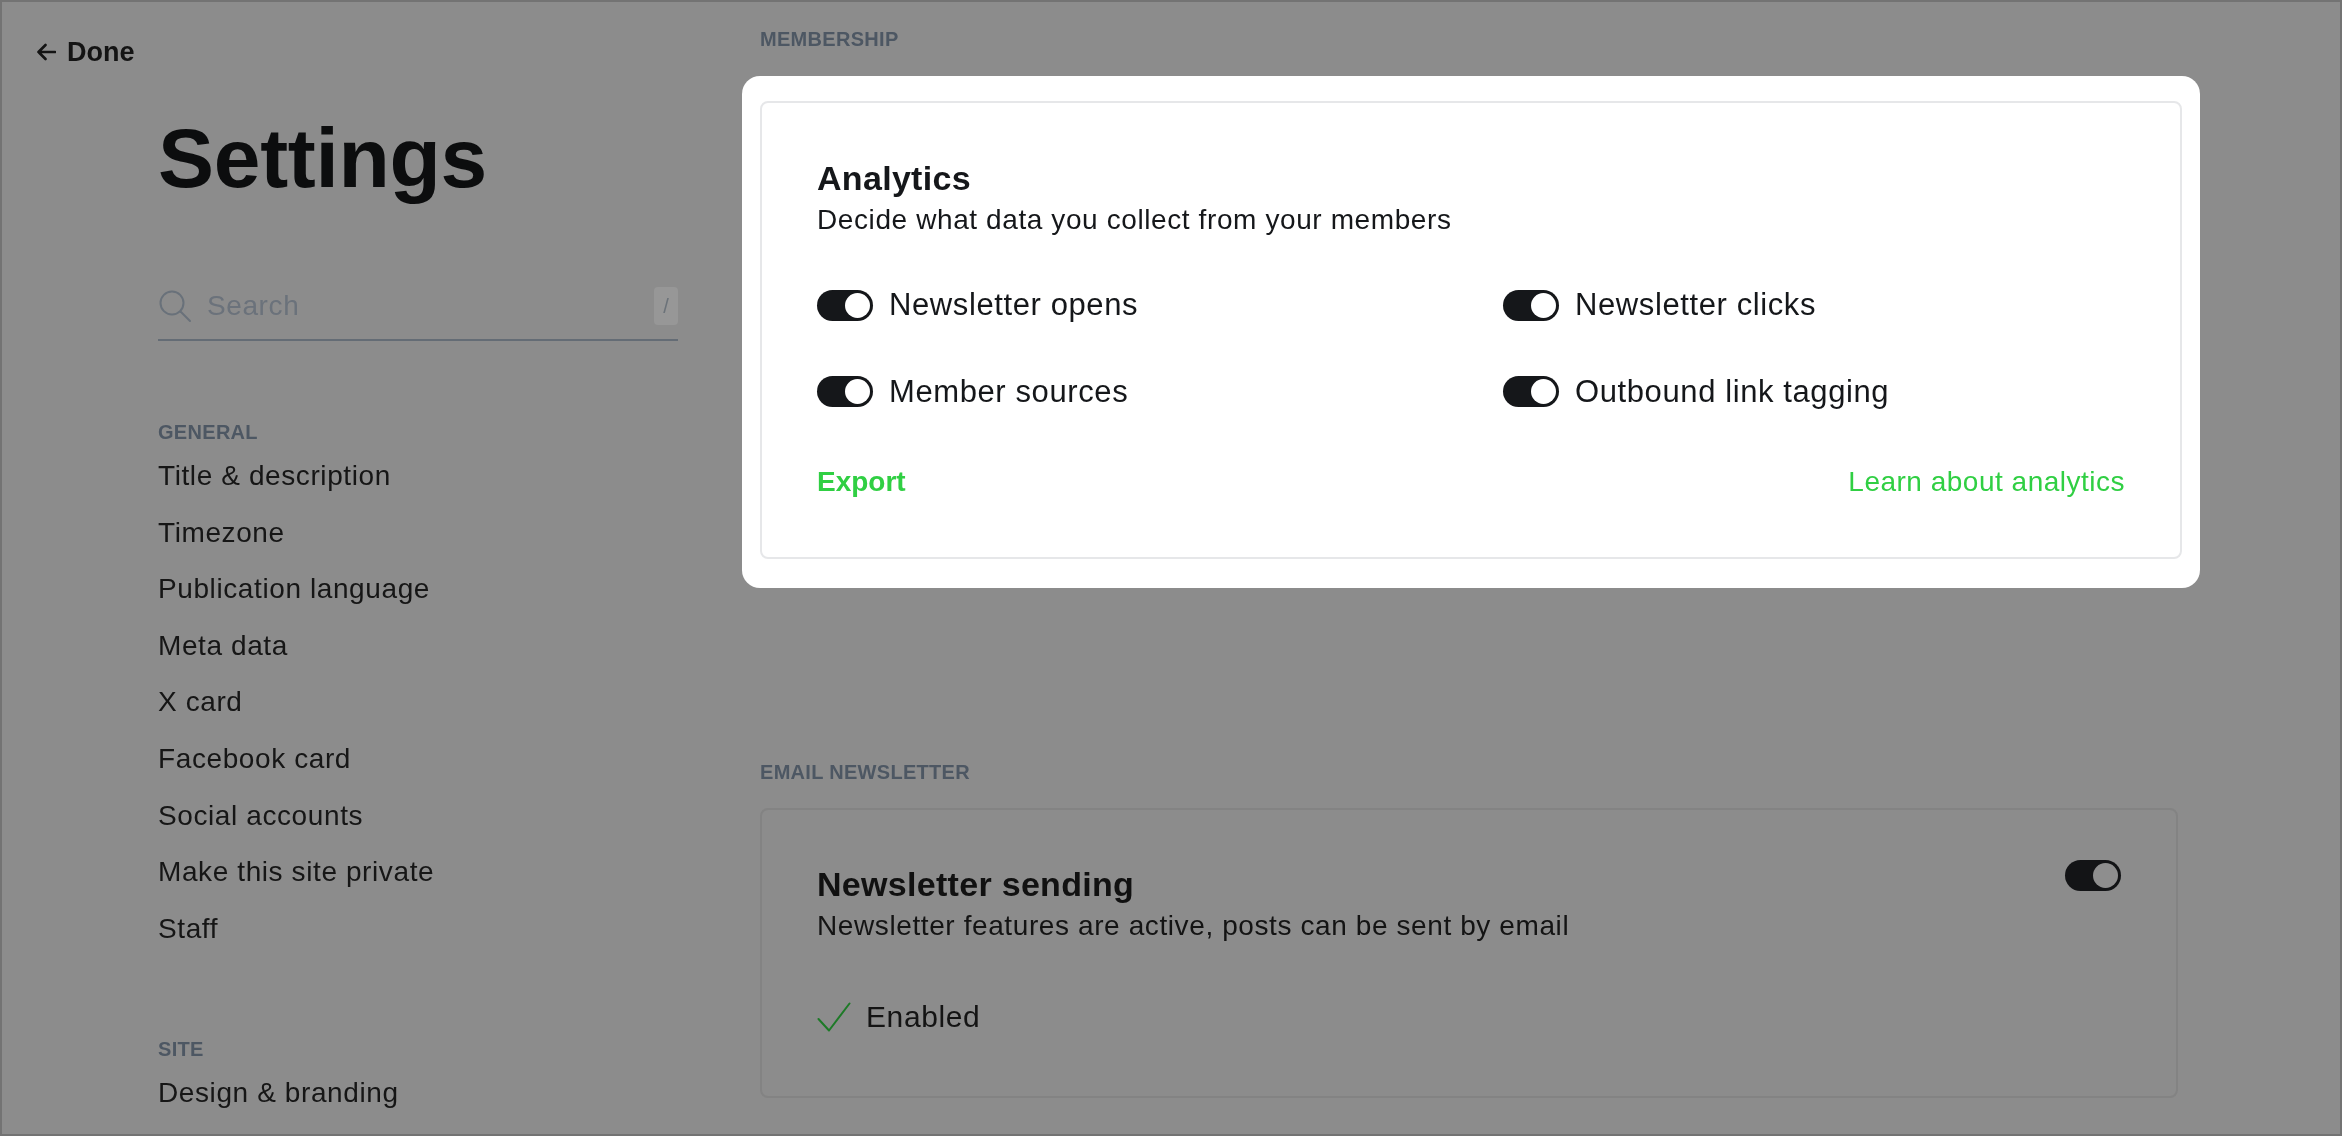 The width and height of the screenshot is (2342, 1136). I want to click on sidebar-item: Design & branding, so click(278, 1092).